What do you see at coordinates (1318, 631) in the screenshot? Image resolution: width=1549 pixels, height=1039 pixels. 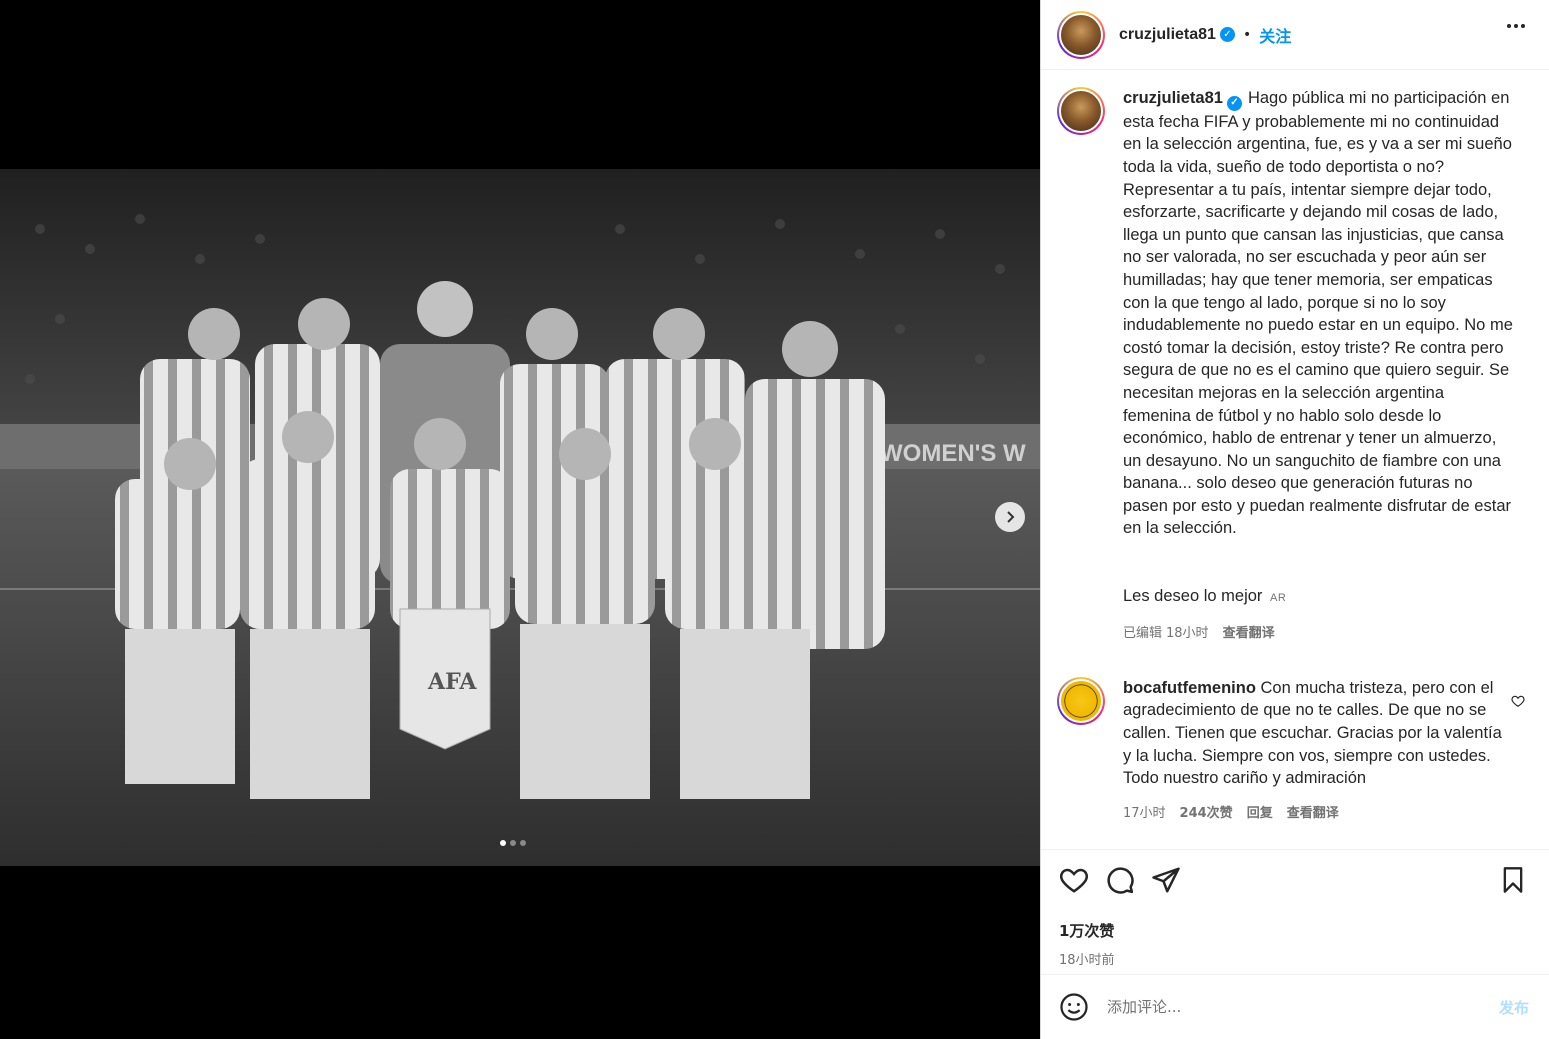 I see `caption-meta: 已编辑 18小时 查看翻译` at bounding box center [1318, 631].